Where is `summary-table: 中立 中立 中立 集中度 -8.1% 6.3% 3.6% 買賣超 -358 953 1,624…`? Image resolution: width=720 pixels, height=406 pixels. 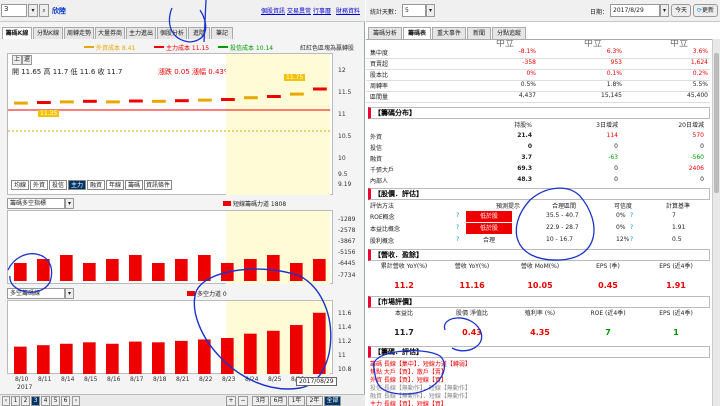
summary-table: 中立 中立 中立 集中度 -8.1% 6.3% 3.6% 買賣超 -358 953 1,624… is located at coordinates (539, 71).